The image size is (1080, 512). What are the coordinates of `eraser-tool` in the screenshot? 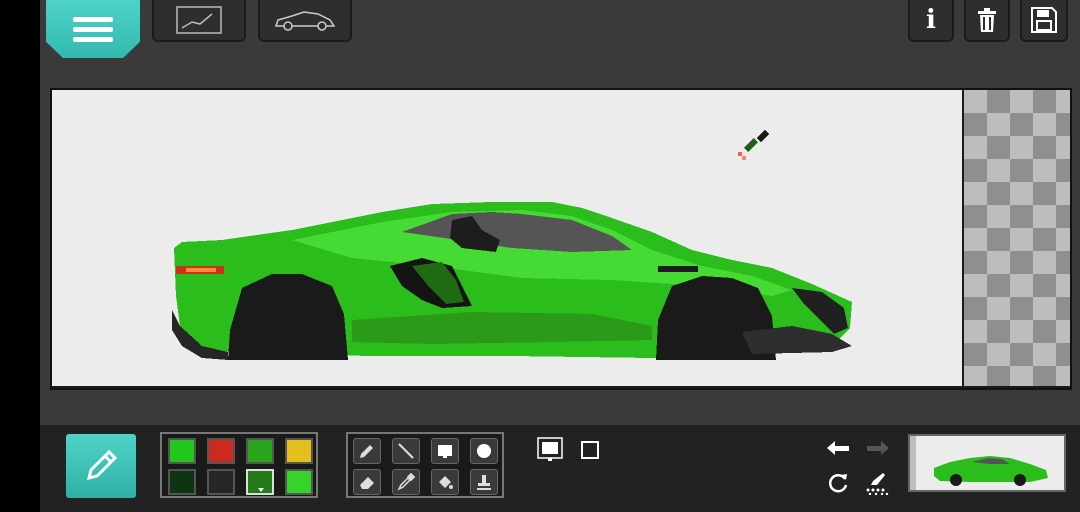 It's located at (367, 482).